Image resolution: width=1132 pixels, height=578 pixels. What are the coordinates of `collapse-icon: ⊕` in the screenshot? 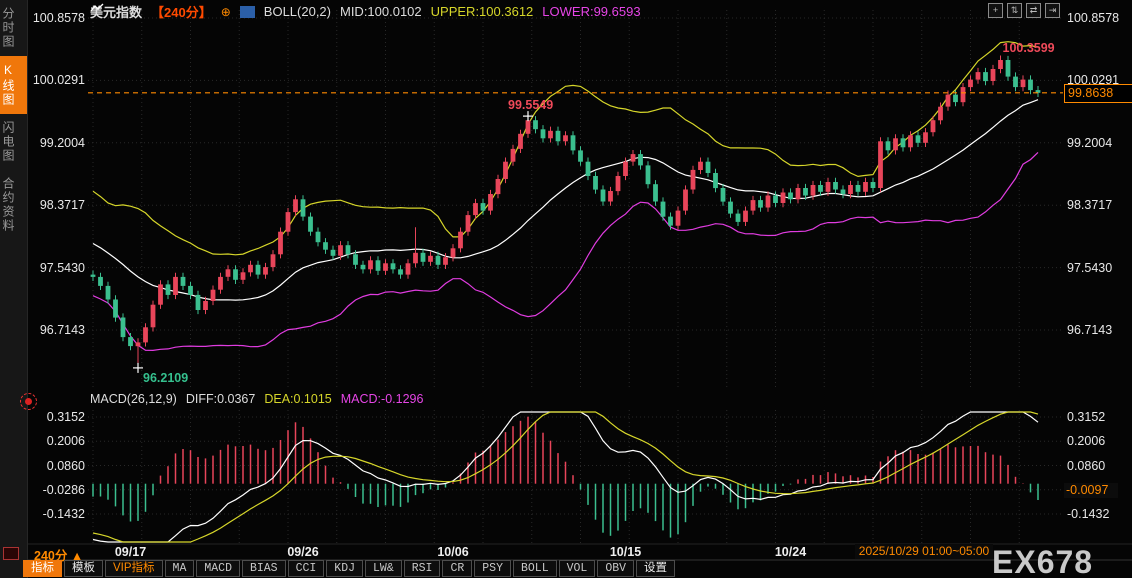 It's located at (226, 12).